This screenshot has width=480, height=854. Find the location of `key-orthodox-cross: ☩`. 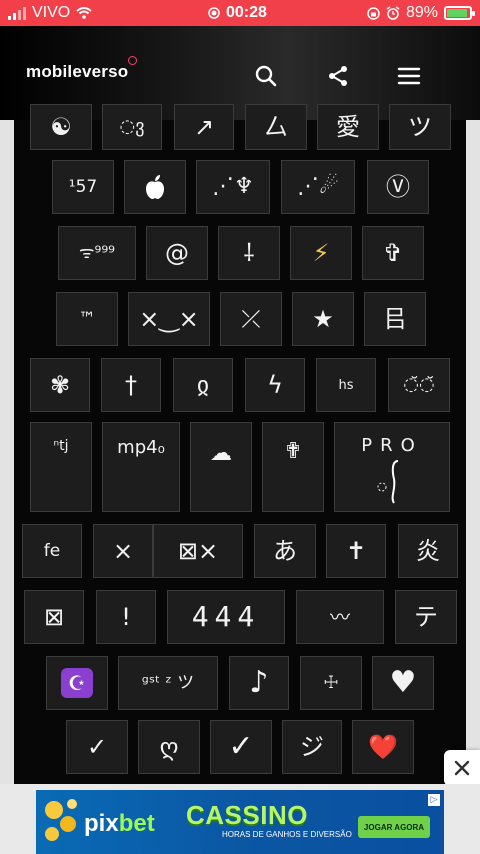

key-orthodox-cross: ☩ is located at coordinates (331, 683).